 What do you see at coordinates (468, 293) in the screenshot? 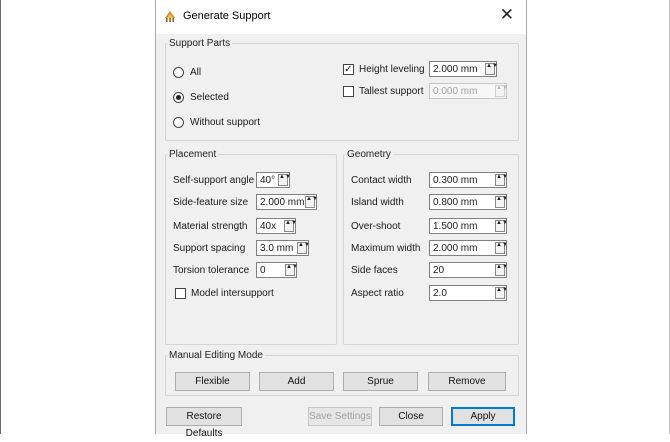
I see `aspect-ratio-spinbox: 2.0 ▲▼` at bounding box center [468, 293].